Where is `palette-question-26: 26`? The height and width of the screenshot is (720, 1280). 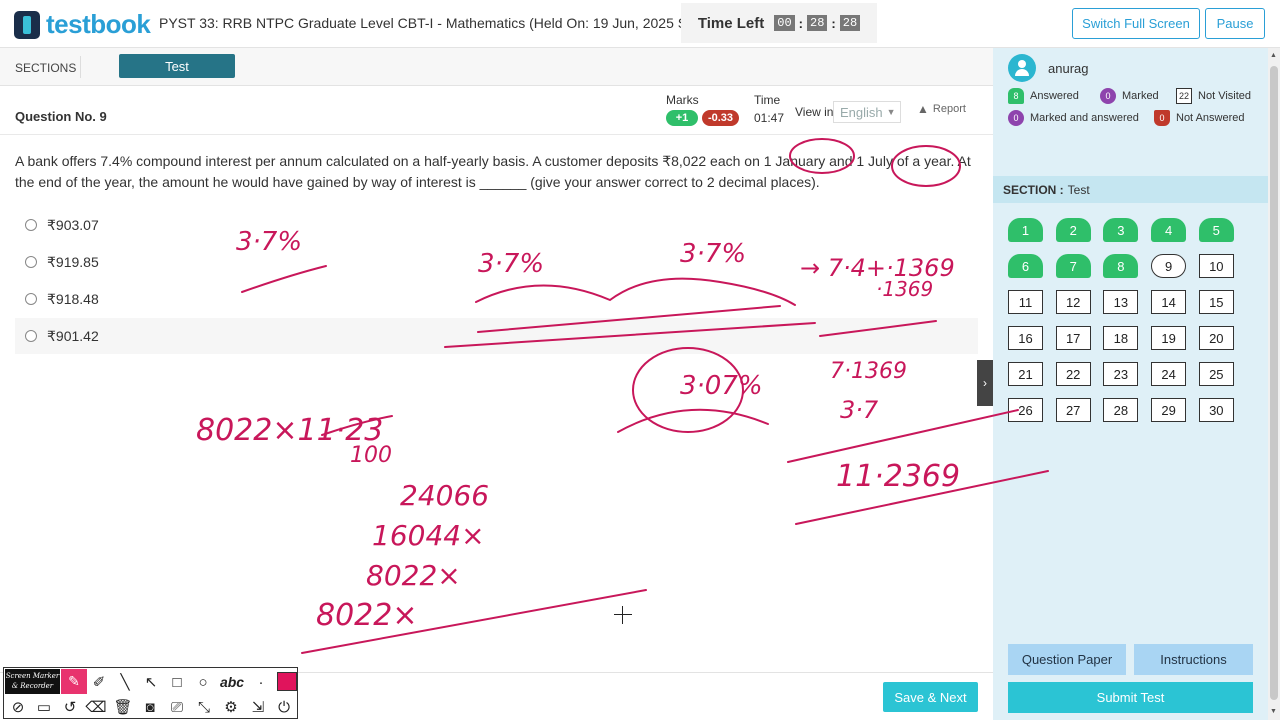
palette-question-26: 26 is located at coordinates (1025, 410).